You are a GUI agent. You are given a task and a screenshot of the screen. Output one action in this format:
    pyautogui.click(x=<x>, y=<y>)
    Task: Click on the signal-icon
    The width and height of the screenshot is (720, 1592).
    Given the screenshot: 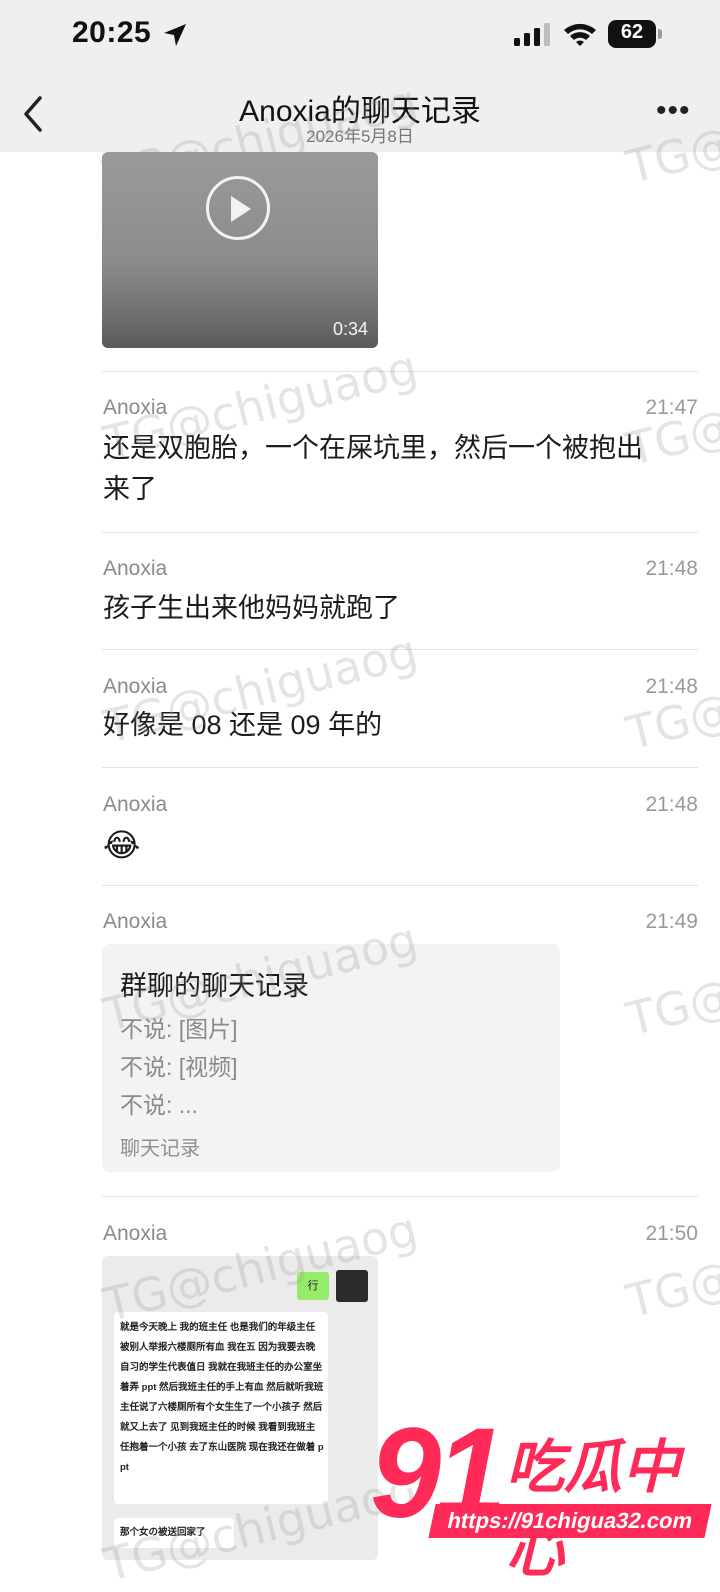 What is the action you would take?
    pyautogui.click(x=532, y=34)
    